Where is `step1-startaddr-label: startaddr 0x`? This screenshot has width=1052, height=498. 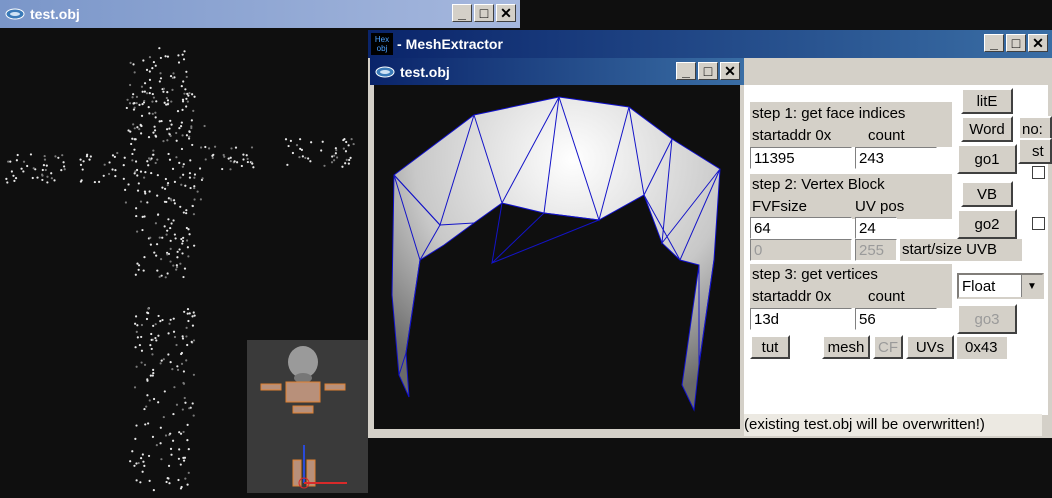 step1-startaddr-label: startaddr 0x is located at coordinates (792, 135).